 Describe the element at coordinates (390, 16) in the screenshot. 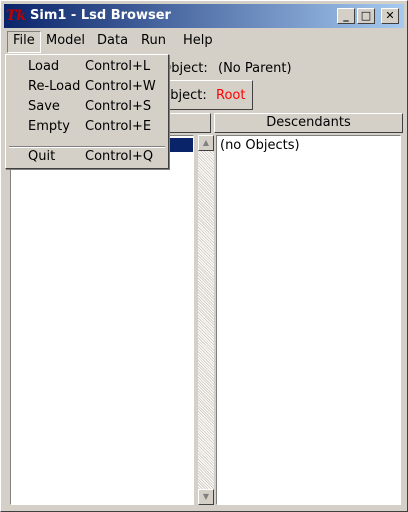

I see `close-button: ✕` at that location.